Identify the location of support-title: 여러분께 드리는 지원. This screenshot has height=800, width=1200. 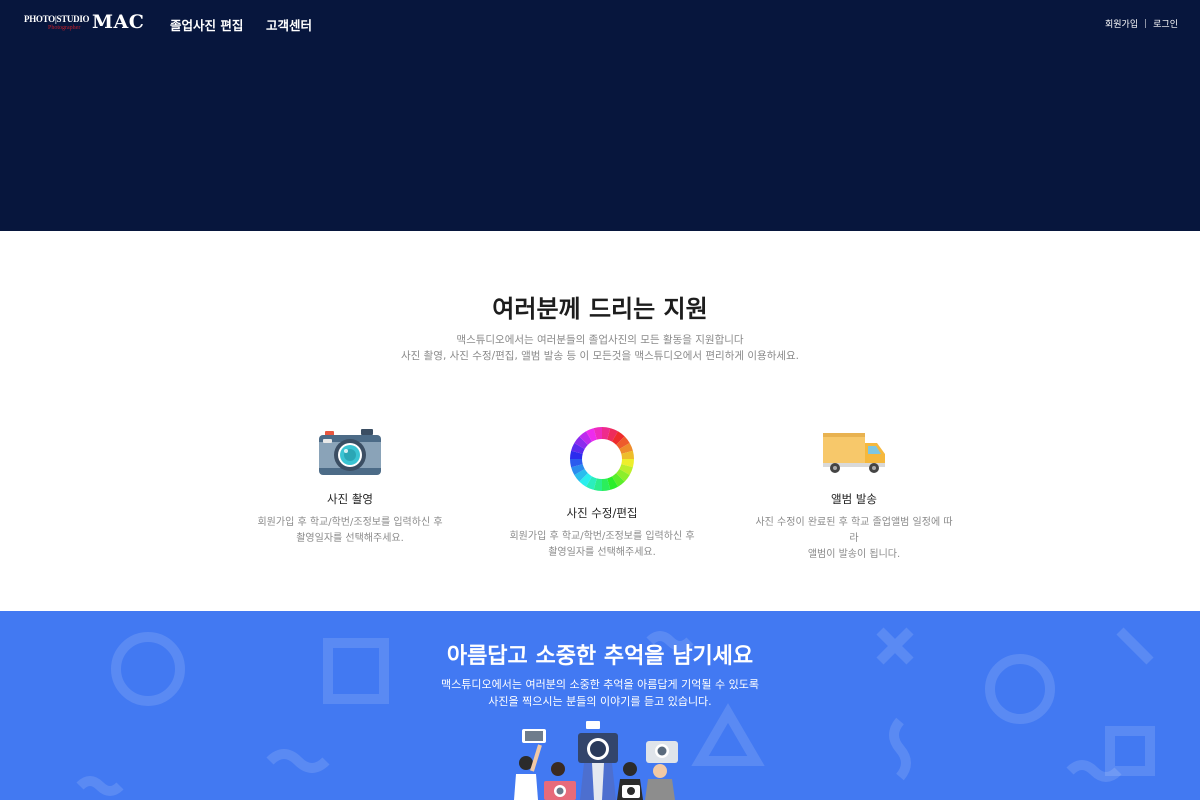
(600, 309).